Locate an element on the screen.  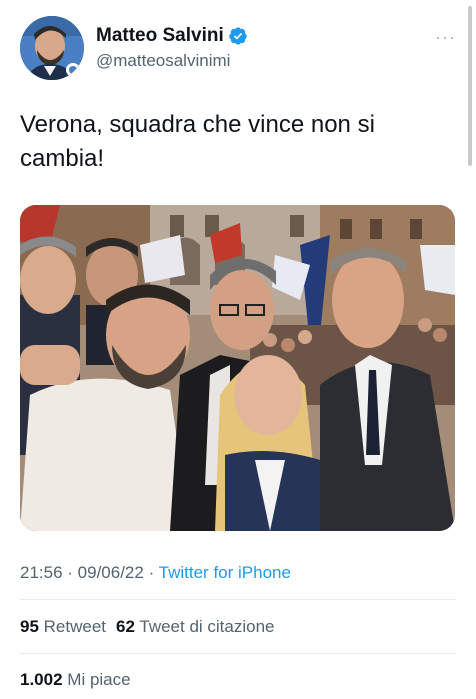
quotes-label: Tweet di citazione is located at coordinates (207, 626).